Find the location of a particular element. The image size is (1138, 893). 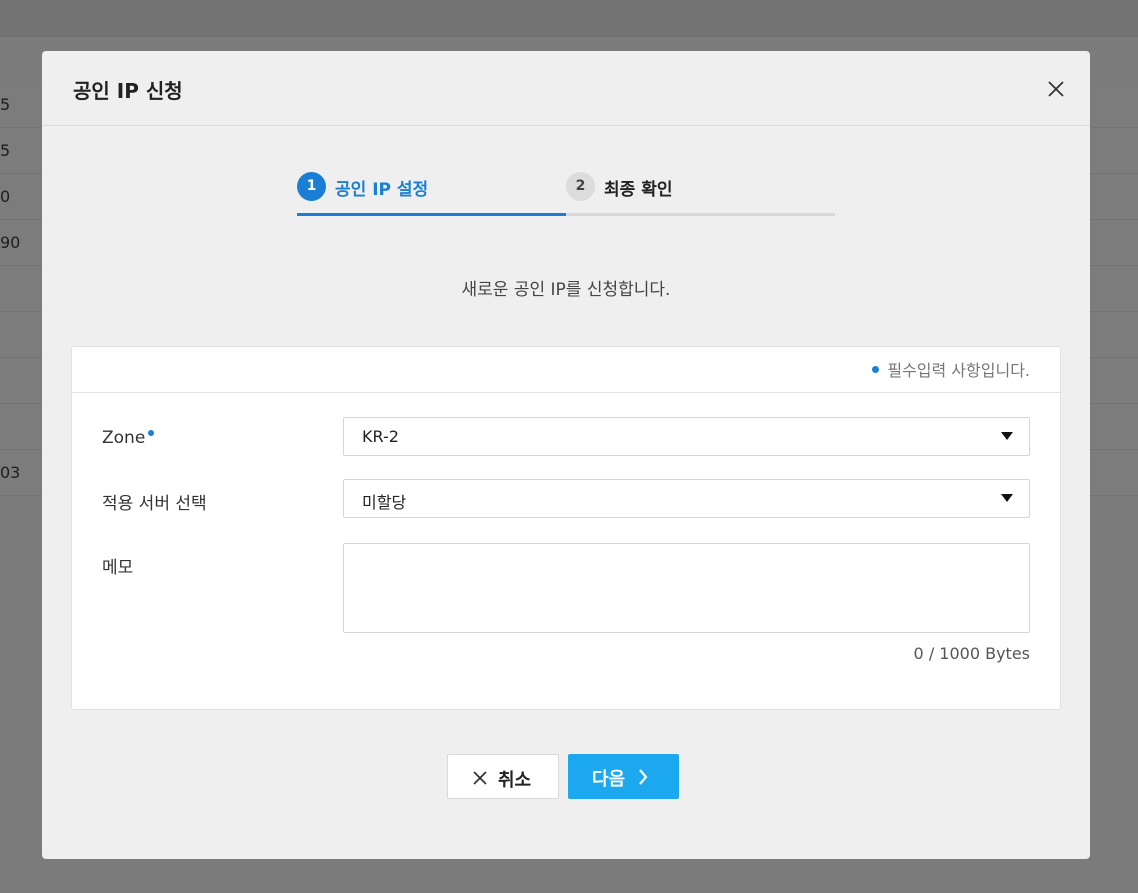

required-note-text: 필수입력 사항입니다. is located at coordinates (958, 370).